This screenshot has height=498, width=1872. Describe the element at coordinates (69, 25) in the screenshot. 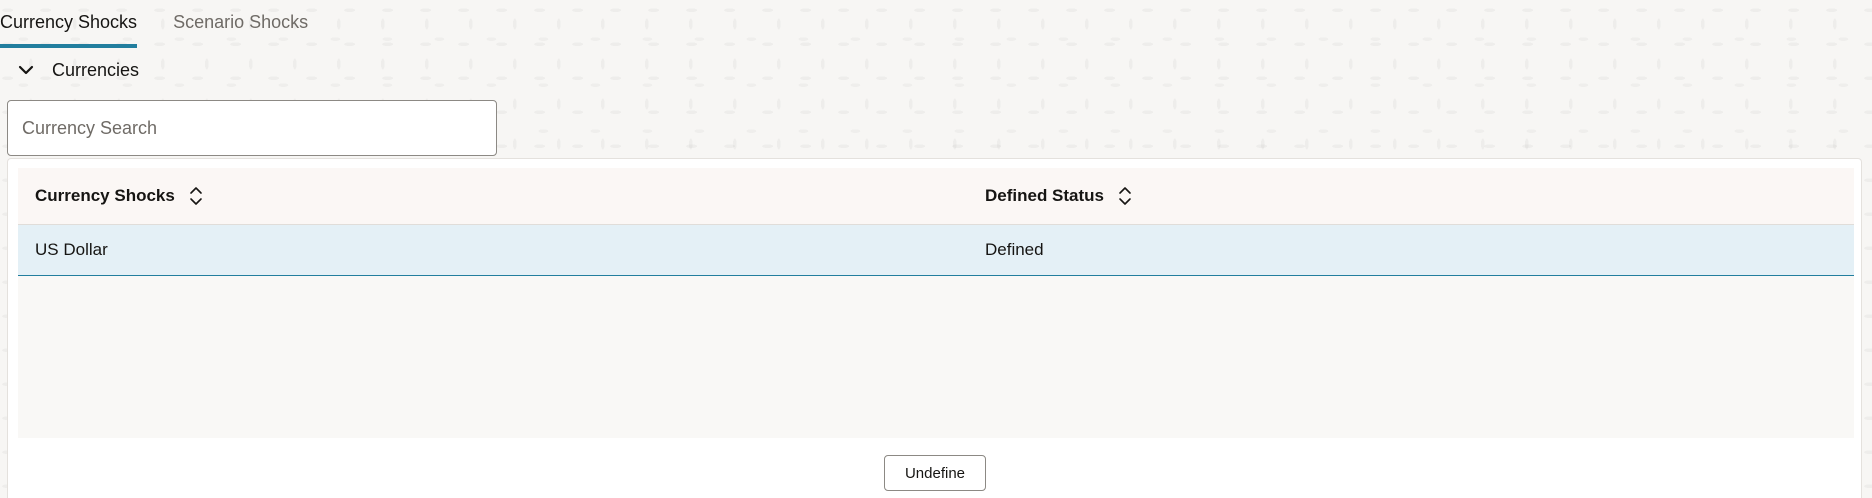

I see `tab-currency-shocks: Currency Shocks` at that location.